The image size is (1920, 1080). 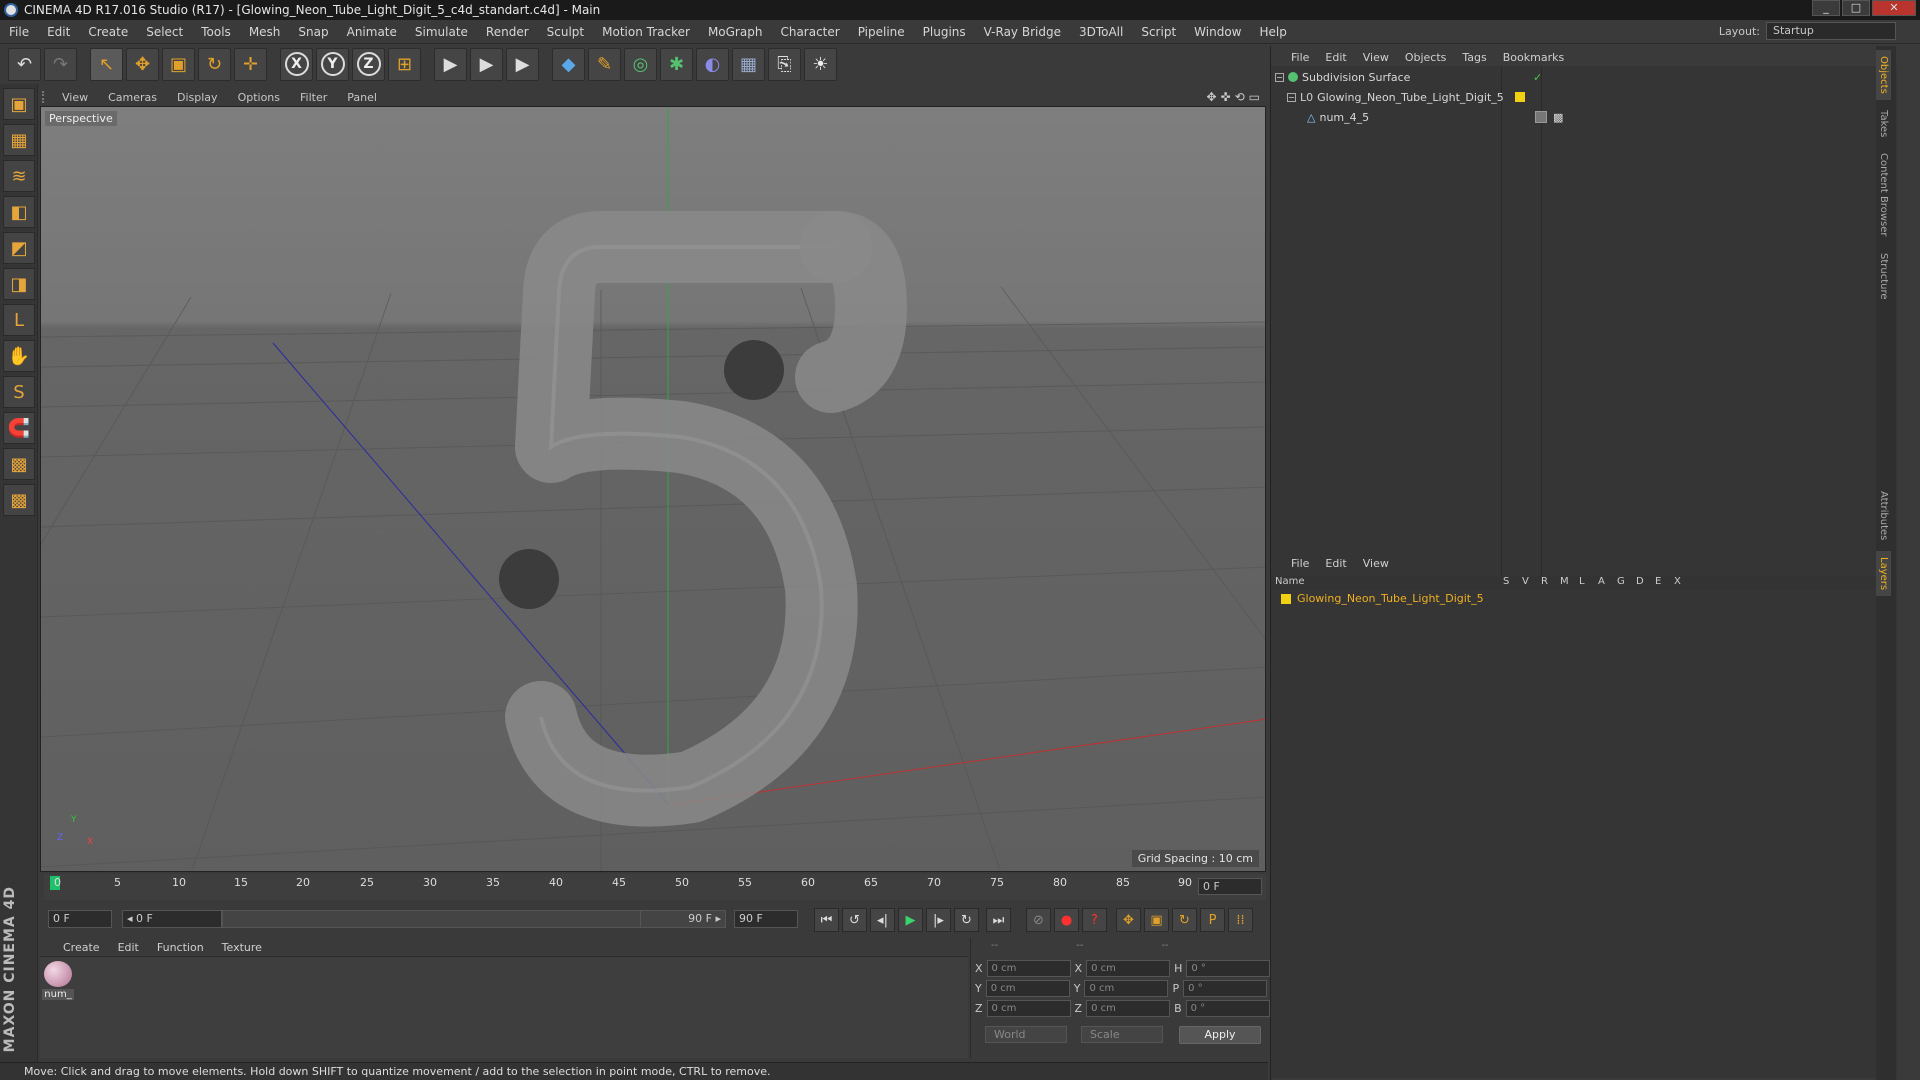 What do you see at coordinates (80, 919) in the screenshot?
I see `start-frame-field: 0 F` at bounding box center [80, 919].